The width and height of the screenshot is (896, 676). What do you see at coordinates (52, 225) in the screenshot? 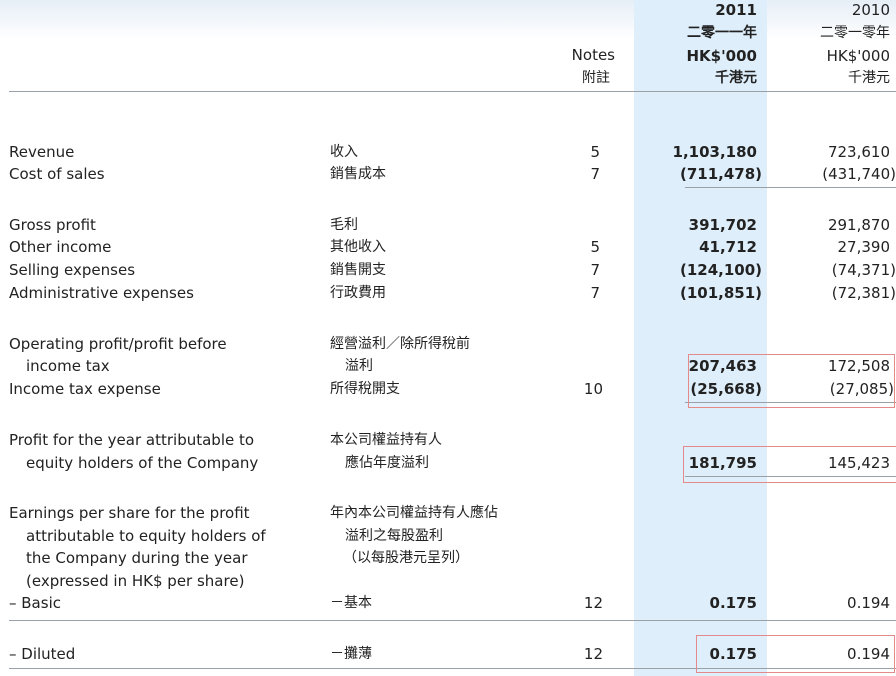
I see `gross-profit-label: Gross profit` at bounding box center [52, 225].